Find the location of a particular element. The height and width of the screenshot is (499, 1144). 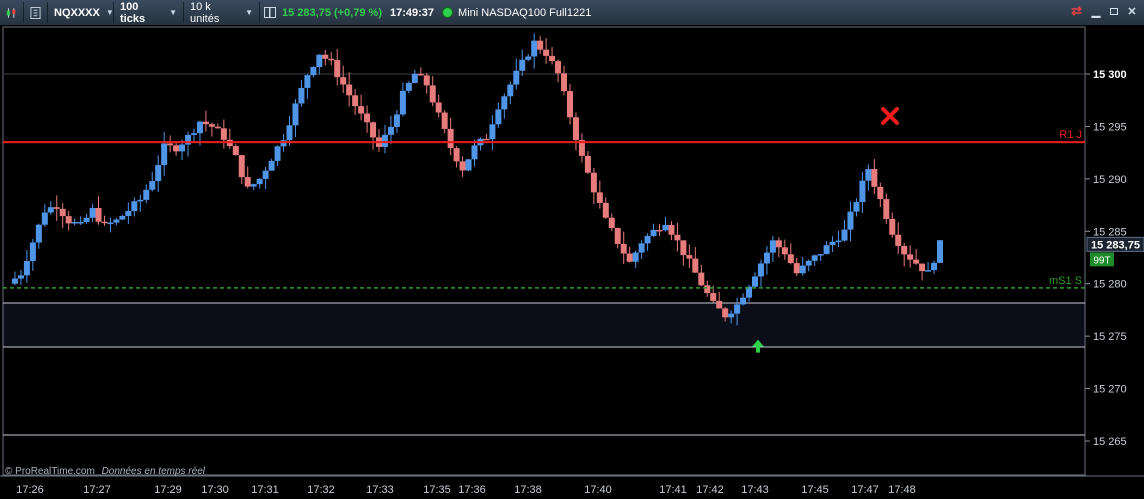

x-tick-label: 17:38 is located at coordinates (528, 490).